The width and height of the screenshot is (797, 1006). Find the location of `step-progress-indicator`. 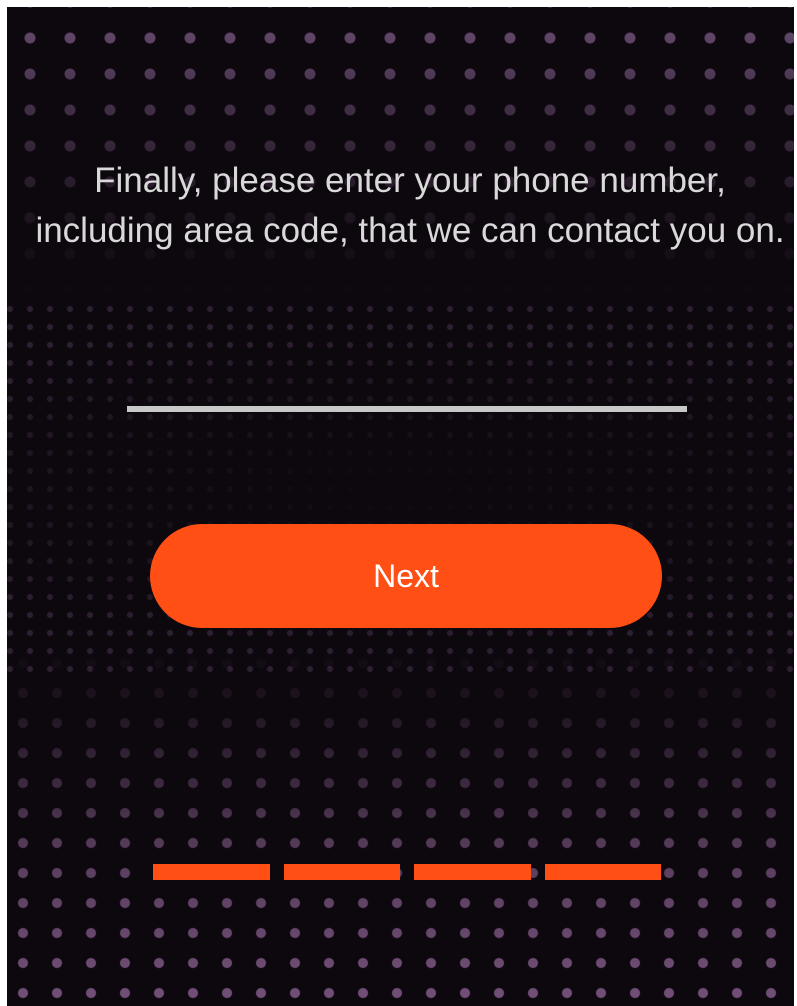

step-progress-indicator is located at coordinates (407, 872).